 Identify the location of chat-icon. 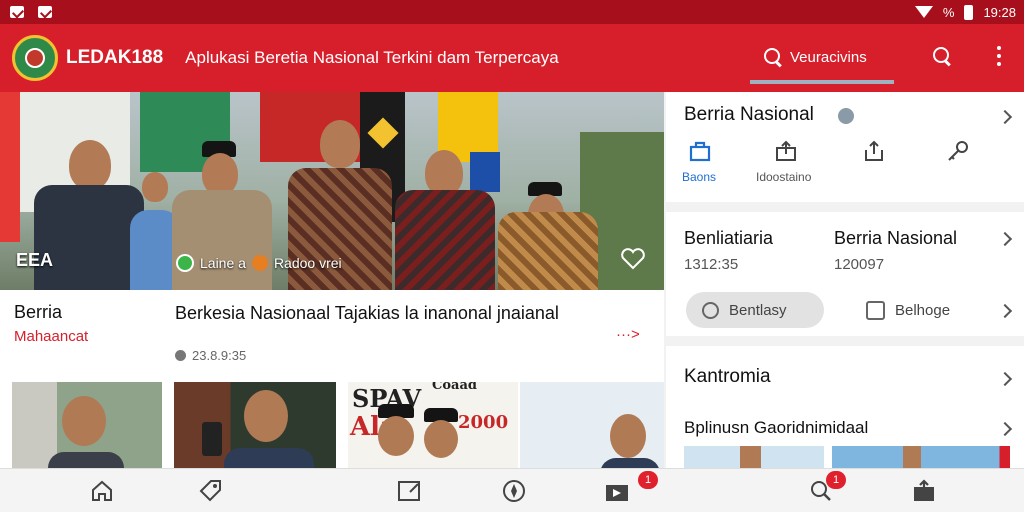
(185, 263).